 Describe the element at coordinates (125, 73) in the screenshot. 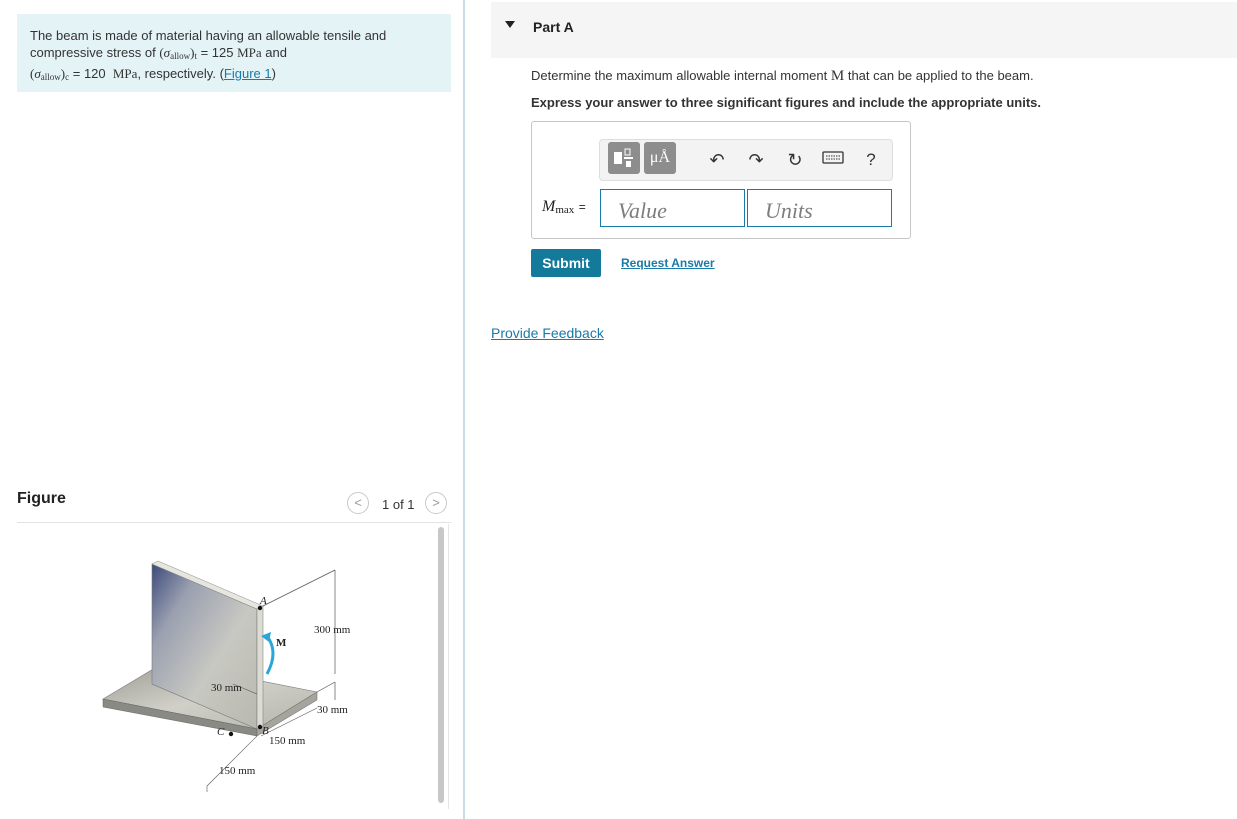

I see `c-unit: MPa` at that location.